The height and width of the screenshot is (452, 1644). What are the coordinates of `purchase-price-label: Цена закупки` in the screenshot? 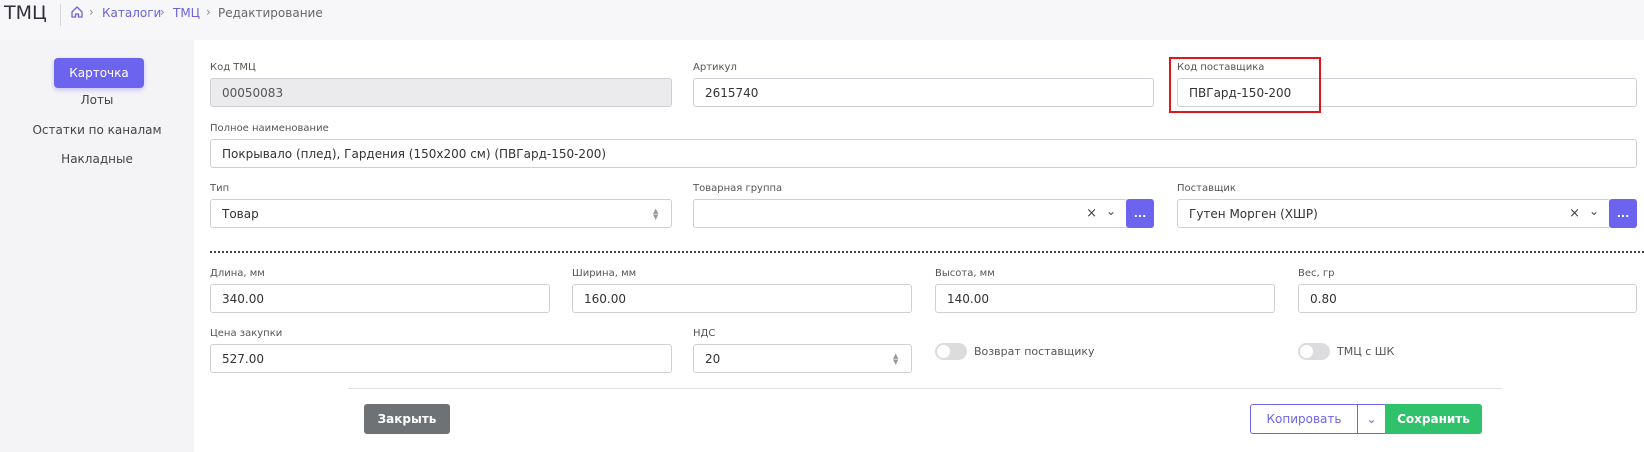 It's located at (246, 333).